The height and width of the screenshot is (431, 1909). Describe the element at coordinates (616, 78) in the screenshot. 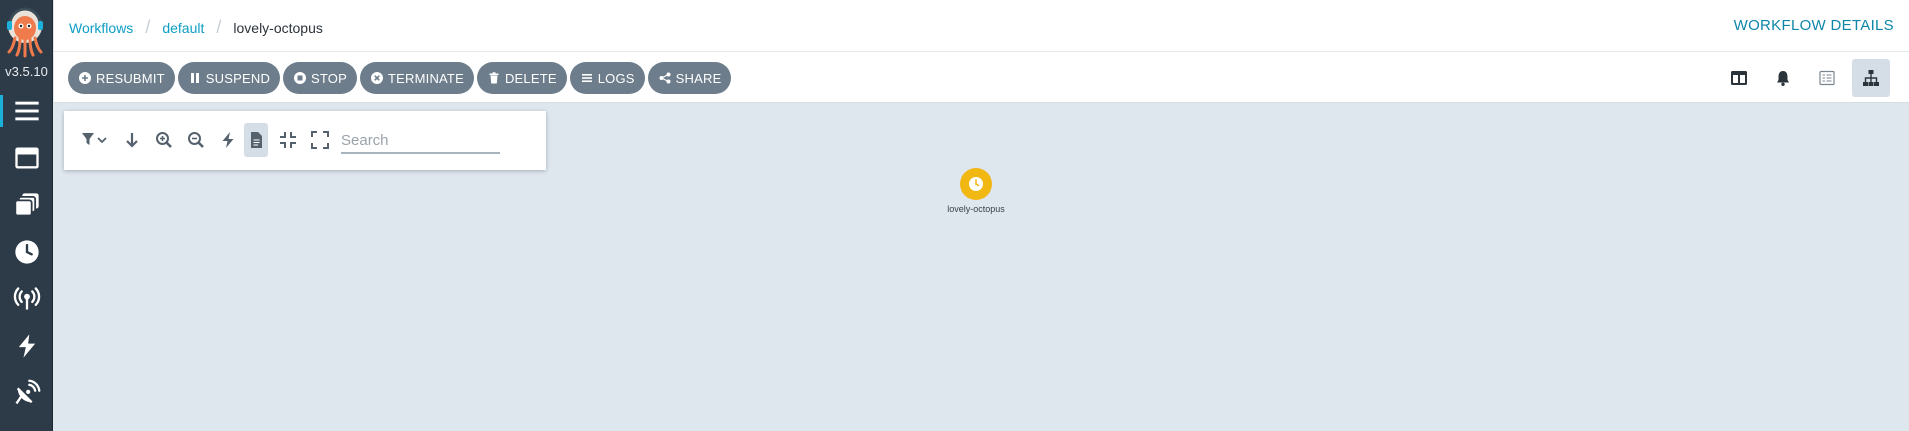

I see `logs-label: LOGS` at that location.